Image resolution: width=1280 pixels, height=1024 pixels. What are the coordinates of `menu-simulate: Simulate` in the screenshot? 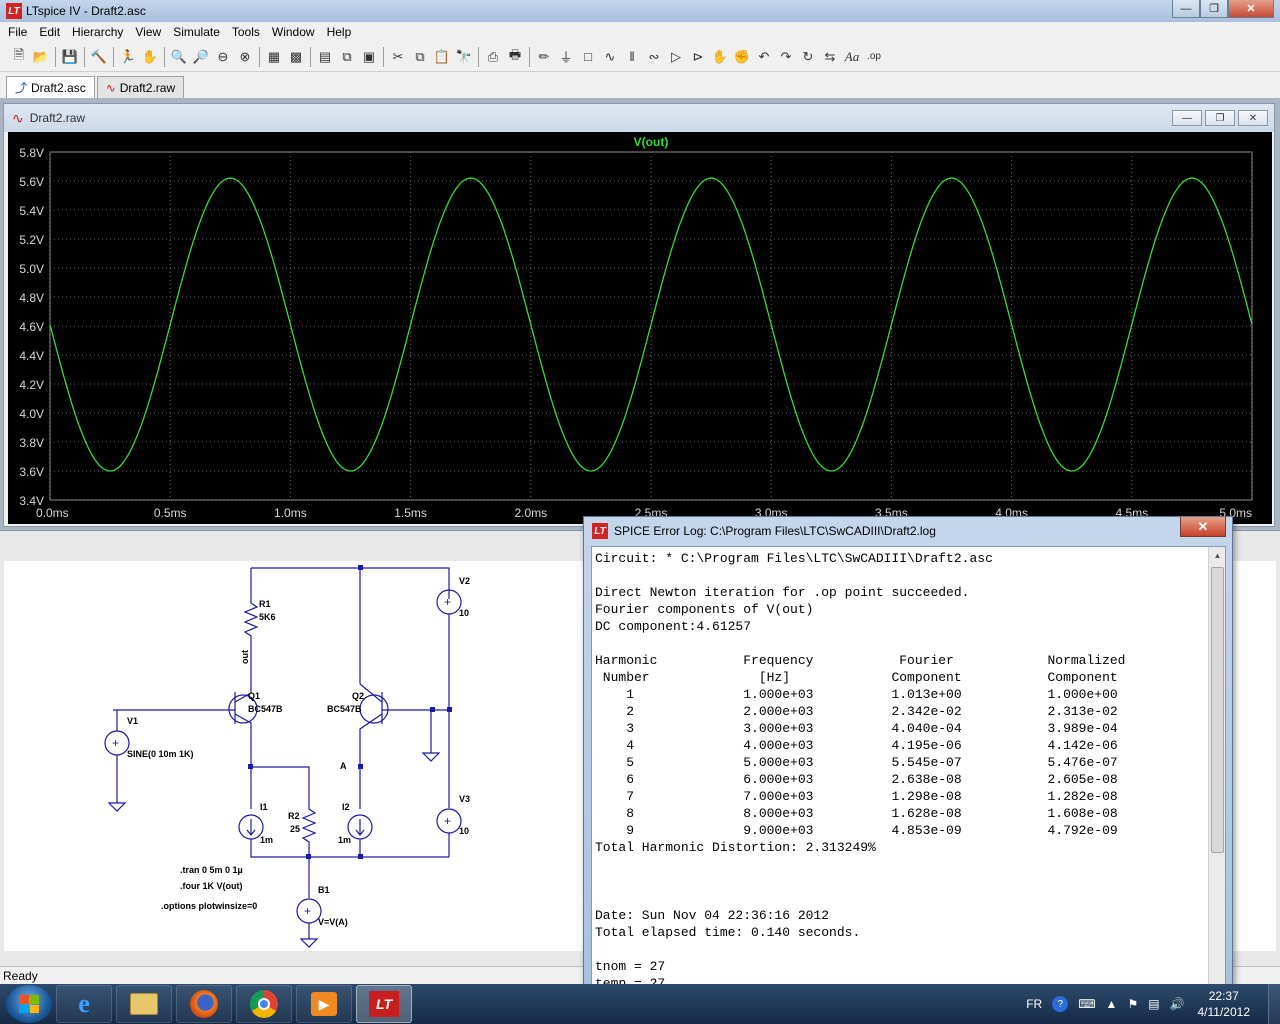 It's located at (196, 32).